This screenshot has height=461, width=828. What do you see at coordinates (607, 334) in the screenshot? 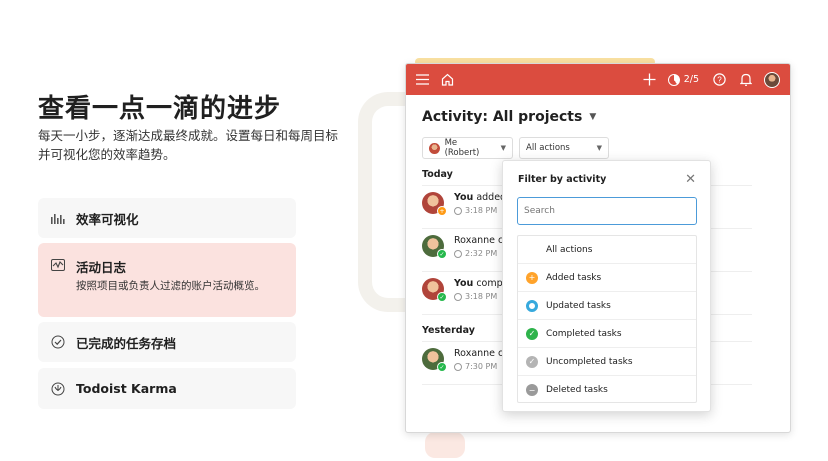
I see `option-completed-tasks: ✓ Completed tasks` at bounding box center [607, 334].